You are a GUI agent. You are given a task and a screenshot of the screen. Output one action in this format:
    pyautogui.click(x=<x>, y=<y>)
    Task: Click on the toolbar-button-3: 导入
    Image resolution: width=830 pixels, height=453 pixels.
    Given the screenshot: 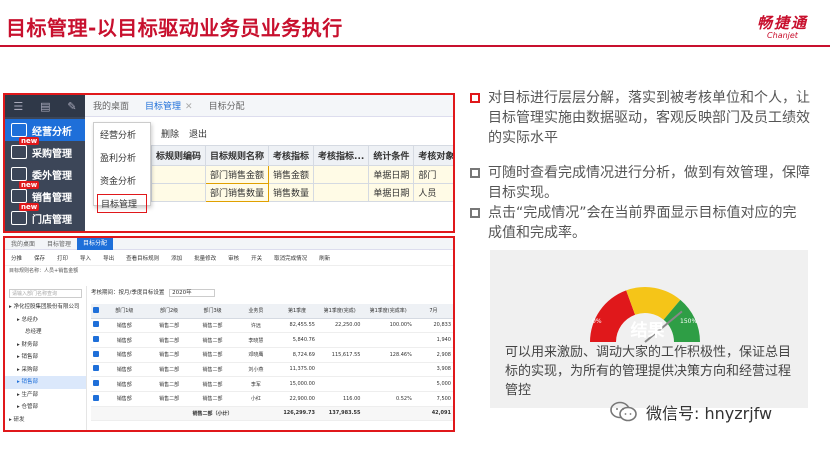 What is the action you would take?
    pyautogui.click(x=85, y=258)
    